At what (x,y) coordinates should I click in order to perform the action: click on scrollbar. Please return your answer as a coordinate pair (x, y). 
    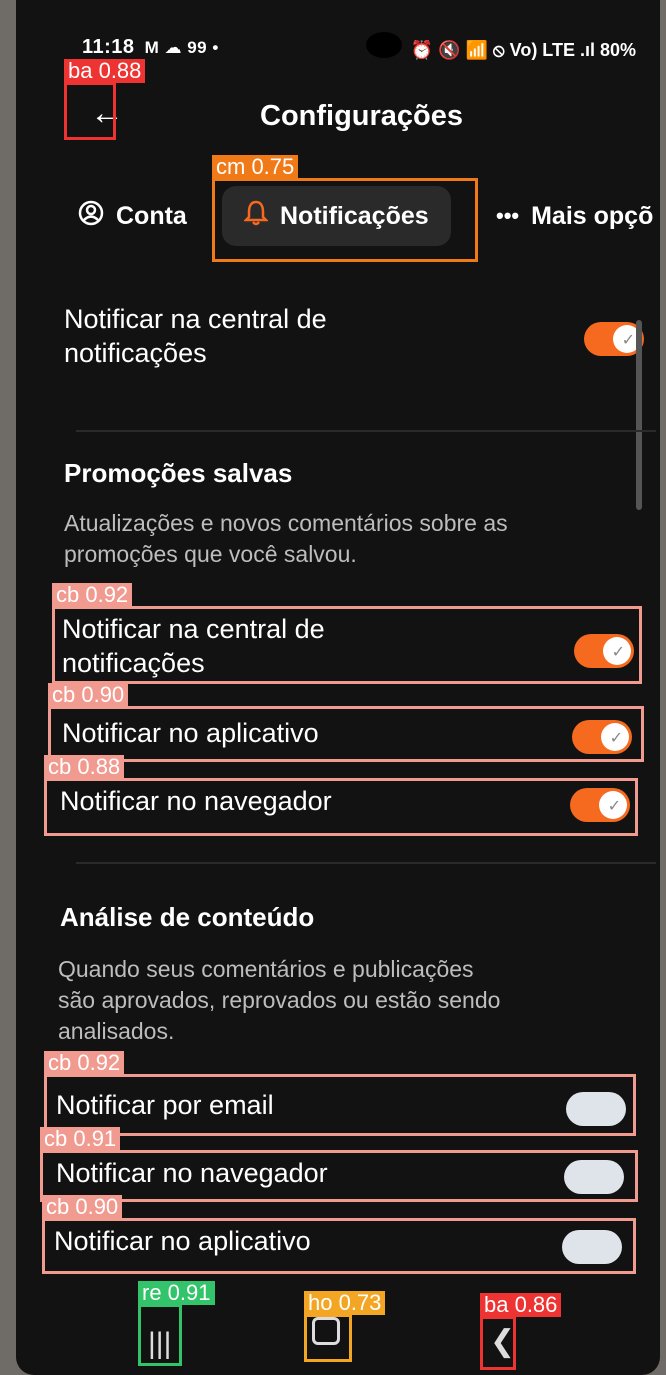
    Looking at the image, I should click on (639, 415).